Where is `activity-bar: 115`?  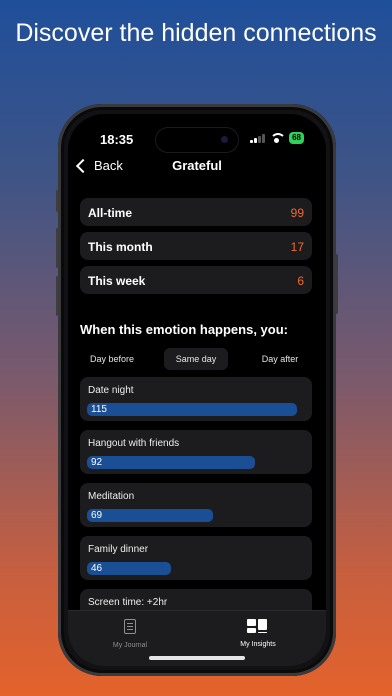
activity-bar: 115 is located at coordinates (192, 409).